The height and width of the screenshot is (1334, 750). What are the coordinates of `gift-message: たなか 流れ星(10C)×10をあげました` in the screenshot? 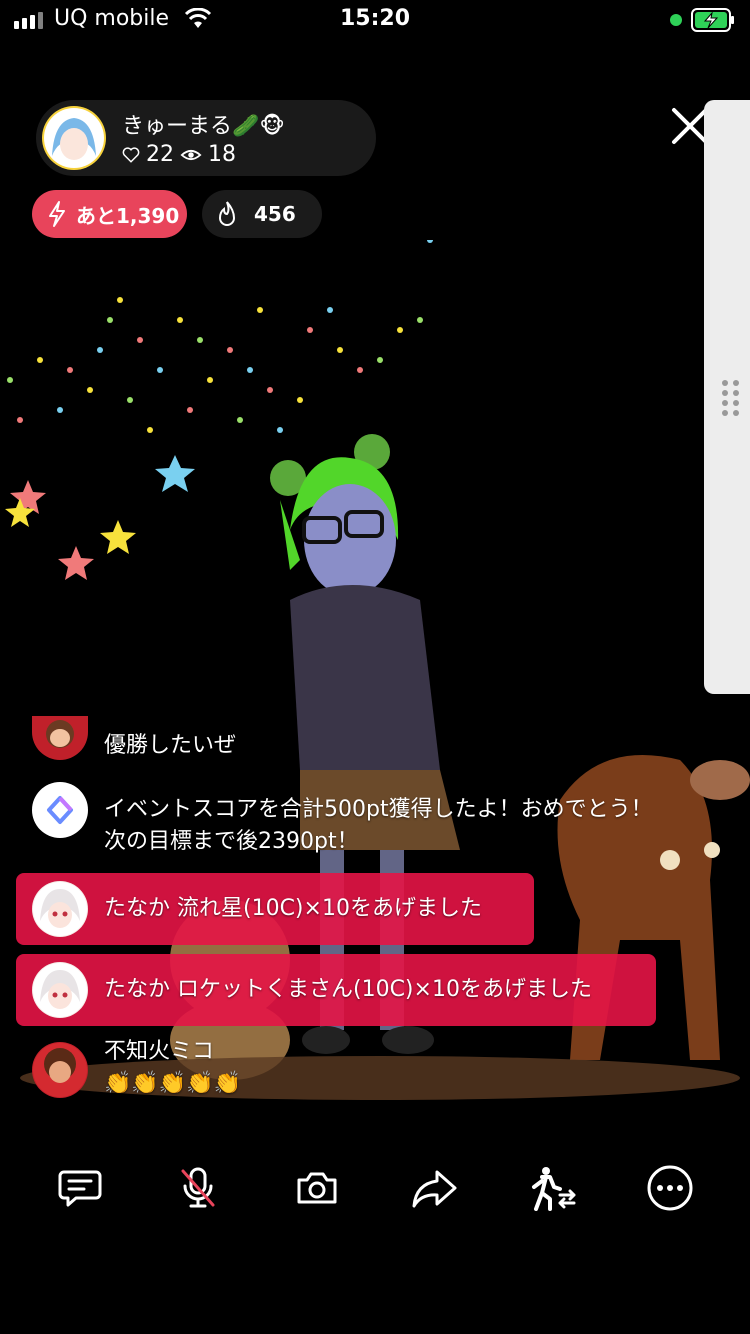 It's located at (275, 909).